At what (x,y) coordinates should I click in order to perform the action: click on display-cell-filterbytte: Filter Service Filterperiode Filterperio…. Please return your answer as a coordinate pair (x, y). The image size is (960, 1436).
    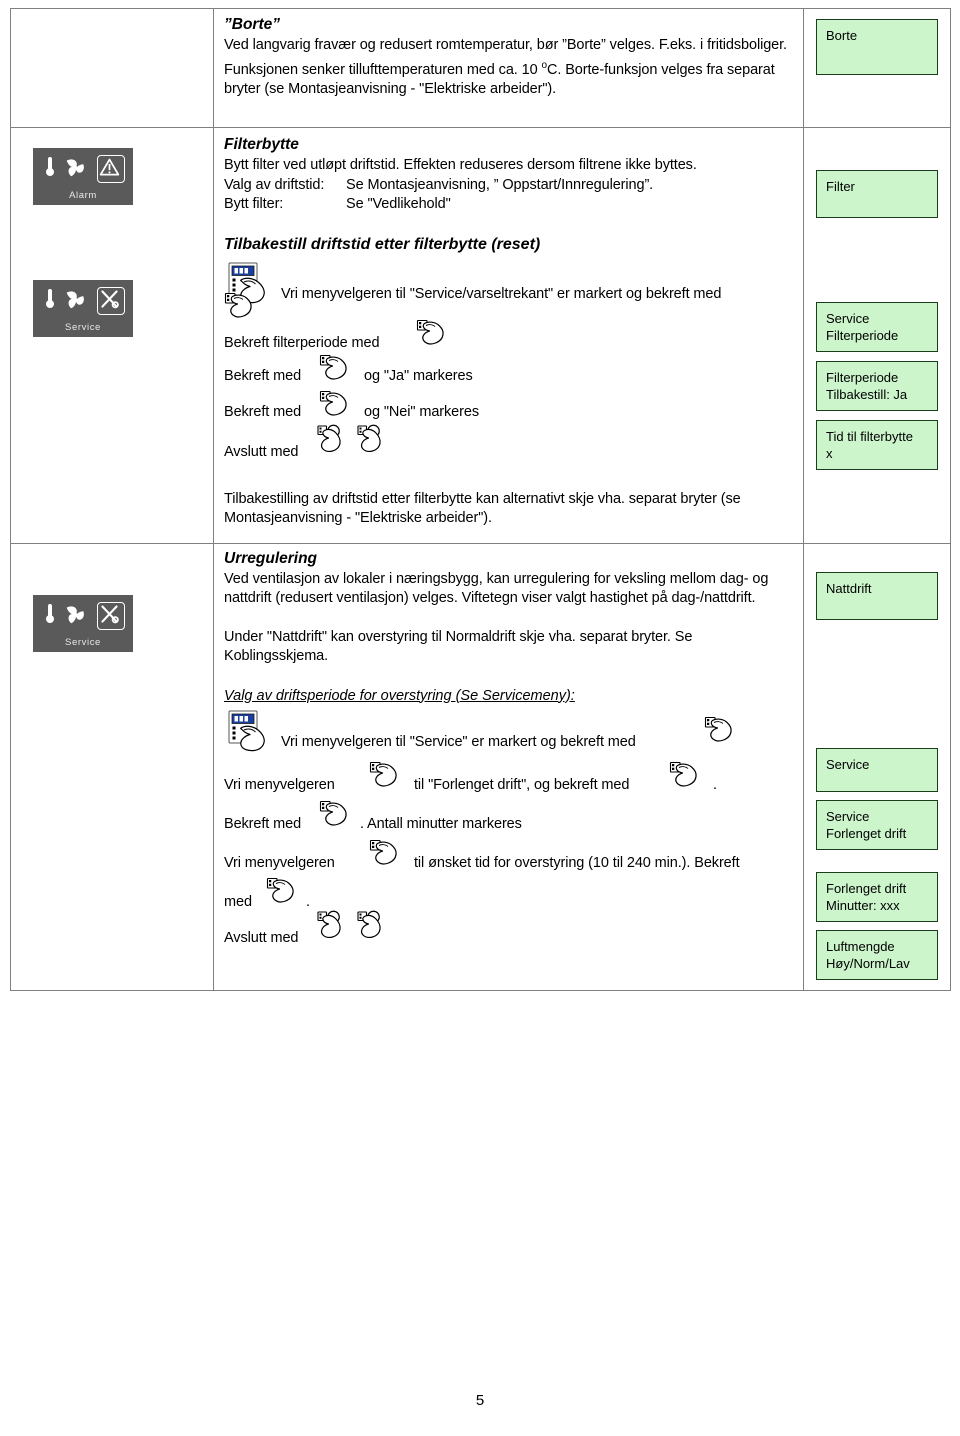
    Looking at the image, I should click on (877, 335).